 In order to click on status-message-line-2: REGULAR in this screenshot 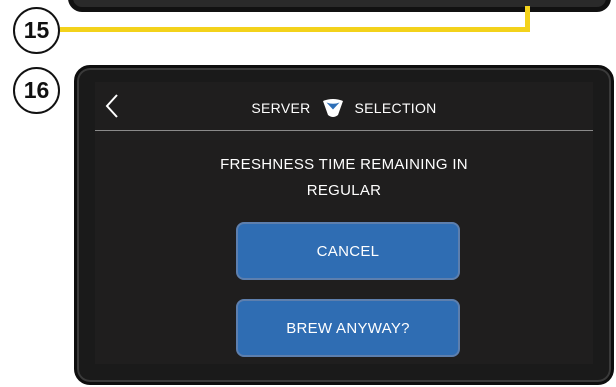, I will do `click(344, 190)`.